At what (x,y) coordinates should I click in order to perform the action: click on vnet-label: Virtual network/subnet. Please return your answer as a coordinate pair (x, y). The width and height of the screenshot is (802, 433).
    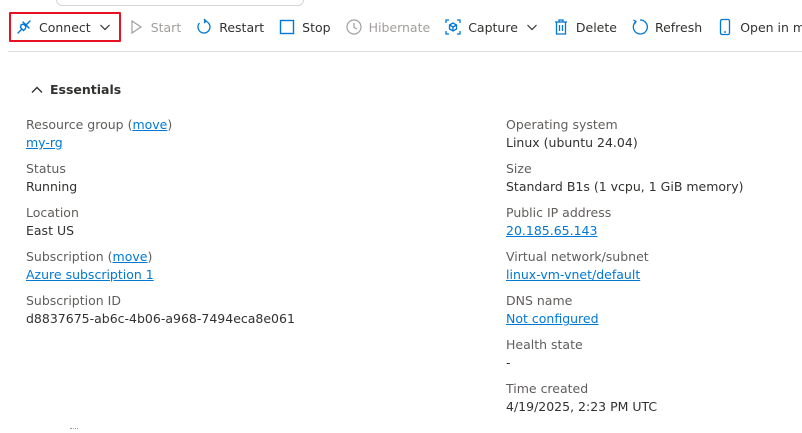
    Looking at the image, I should click on (577, 256).